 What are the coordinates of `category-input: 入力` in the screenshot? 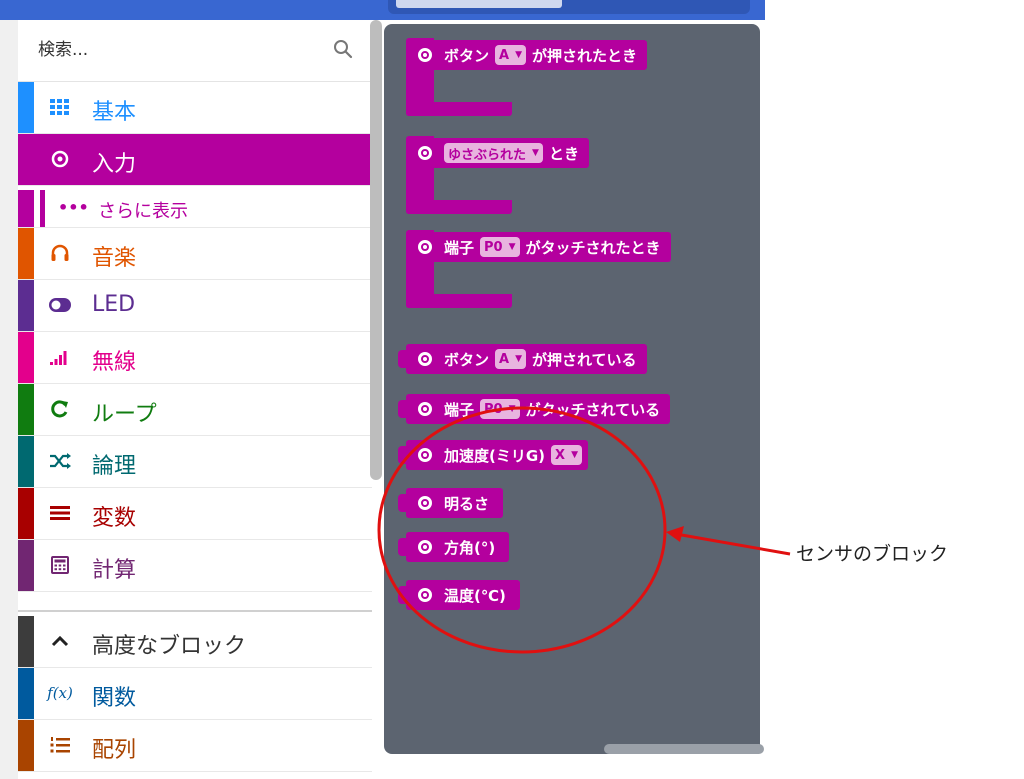 It's located at (195, 160).